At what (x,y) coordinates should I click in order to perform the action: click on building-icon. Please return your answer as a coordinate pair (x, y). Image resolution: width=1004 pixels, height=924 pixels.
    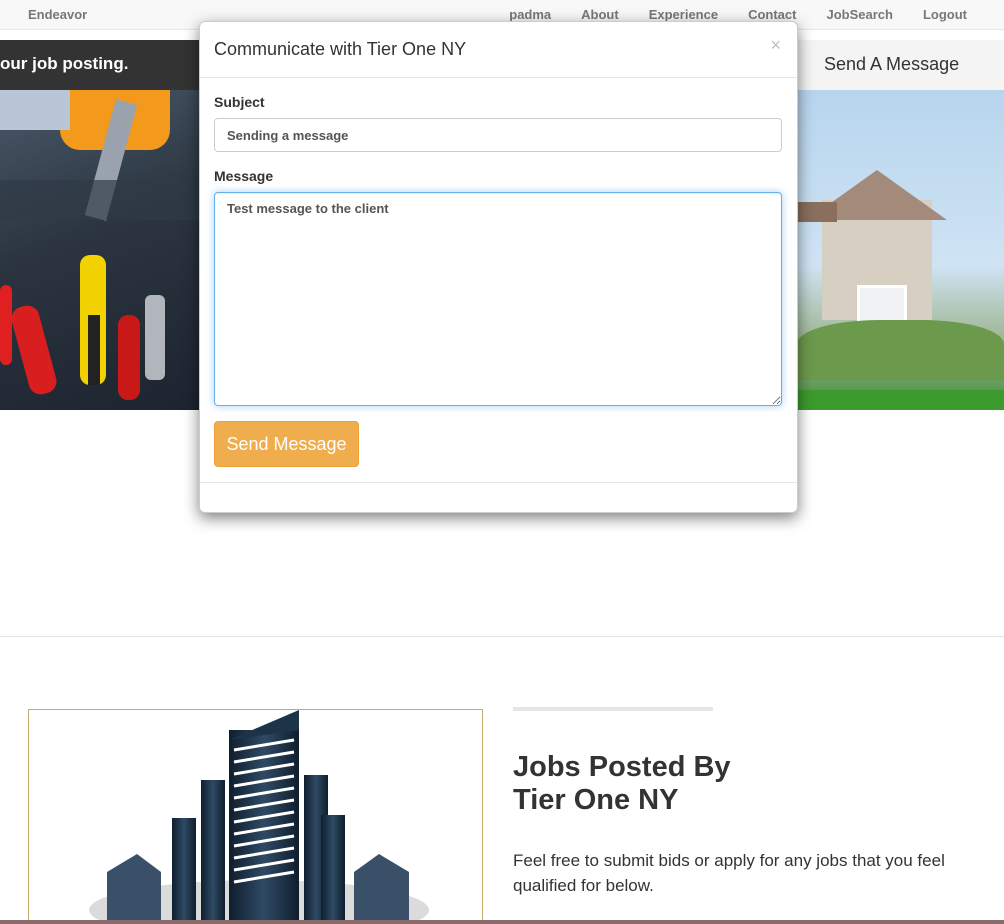
    Looking at the image, I should click on (259, 816).